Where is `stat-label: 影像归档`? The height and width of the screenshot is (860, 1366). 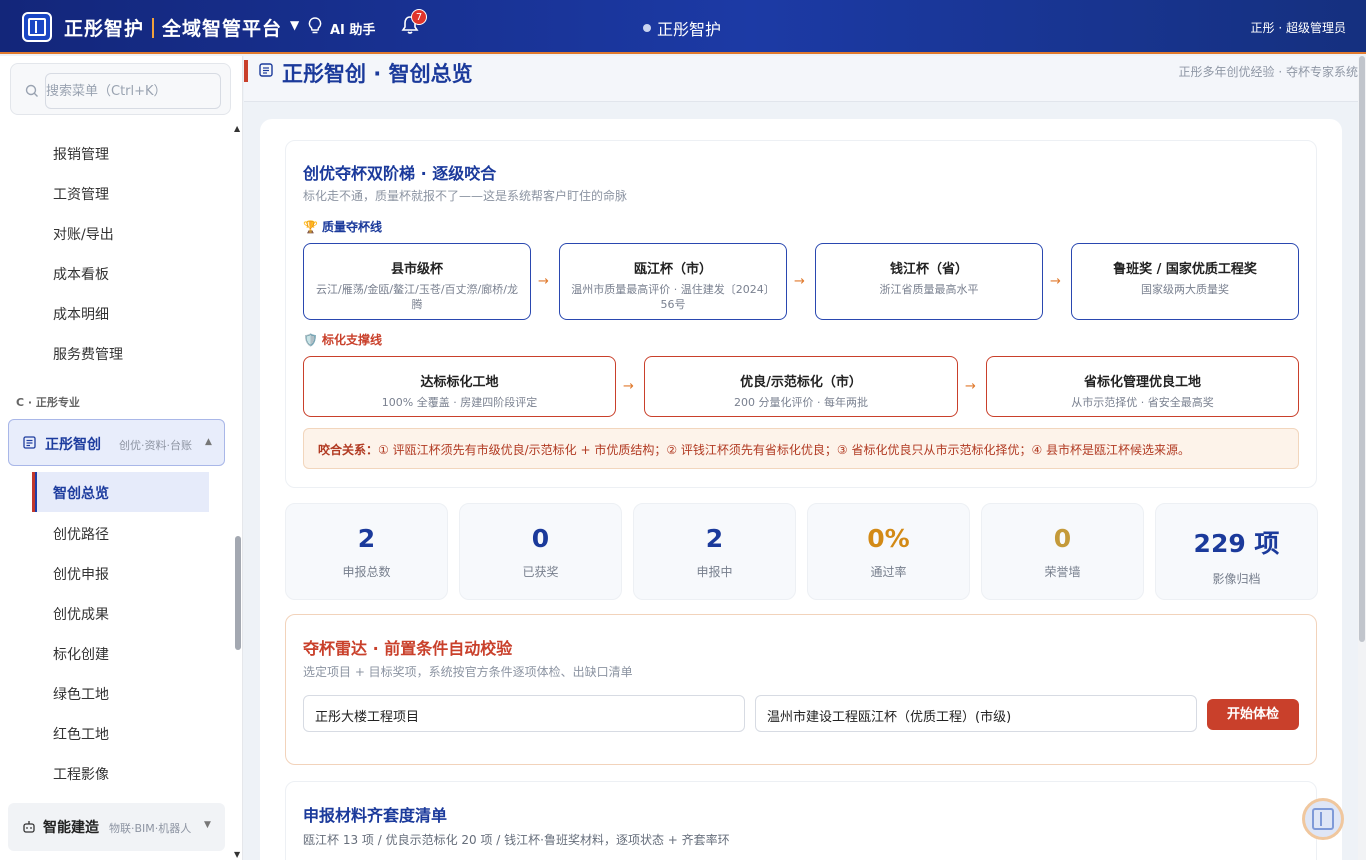
stat-label: 影像归档 is located at coordinates (1236, 579).